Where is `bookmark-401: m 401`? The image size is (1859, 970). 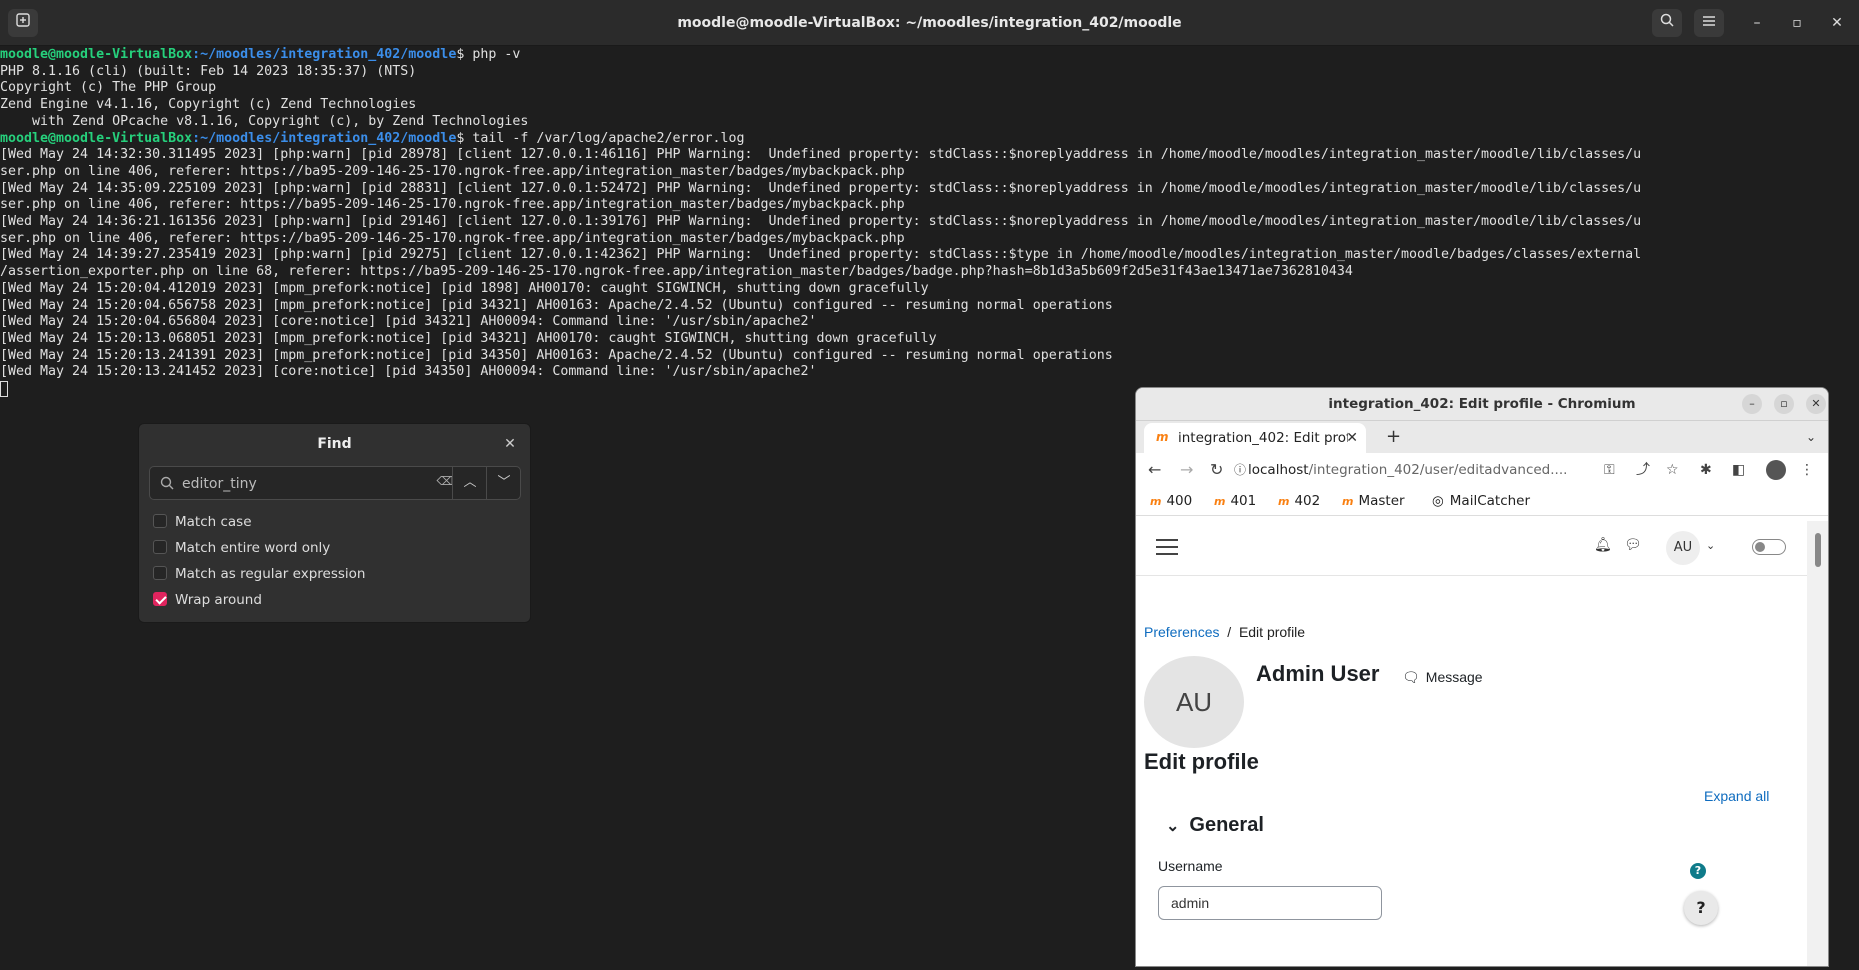
bookmark-401: m 401 is located at coordinates (1235, 501).